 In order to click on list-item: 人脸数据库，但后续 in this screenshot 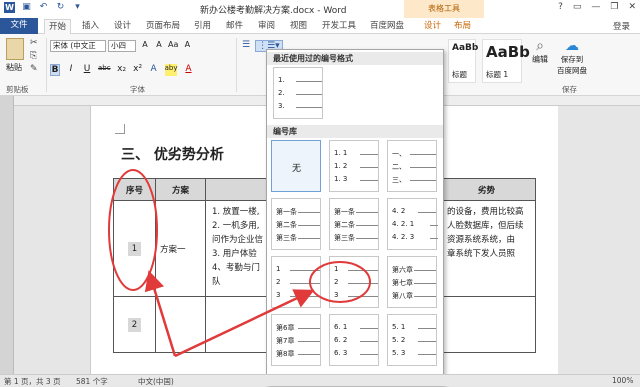, I will do `click(485, 226)`.